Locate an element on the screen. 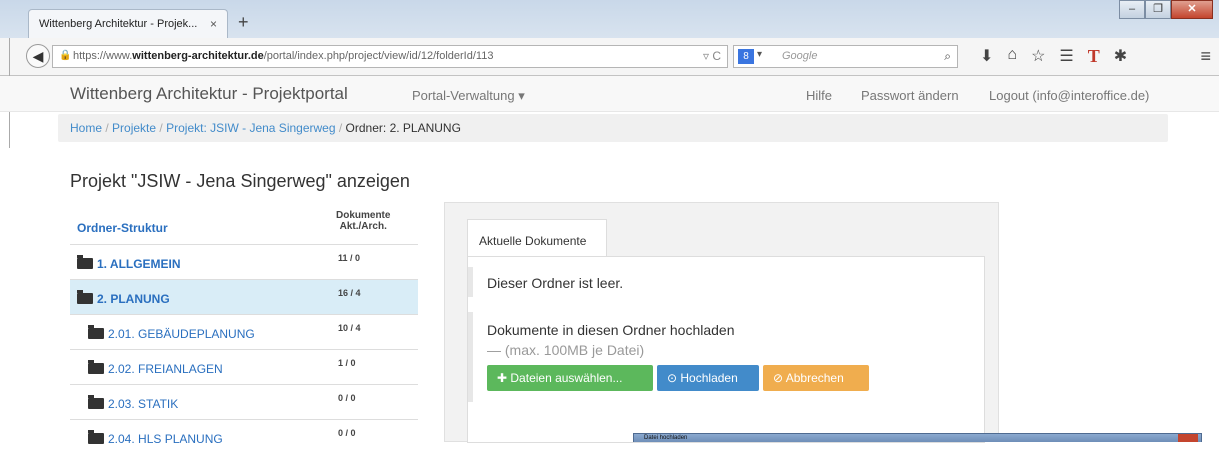  new-tab-button: + is located at coordinates (243, 22).